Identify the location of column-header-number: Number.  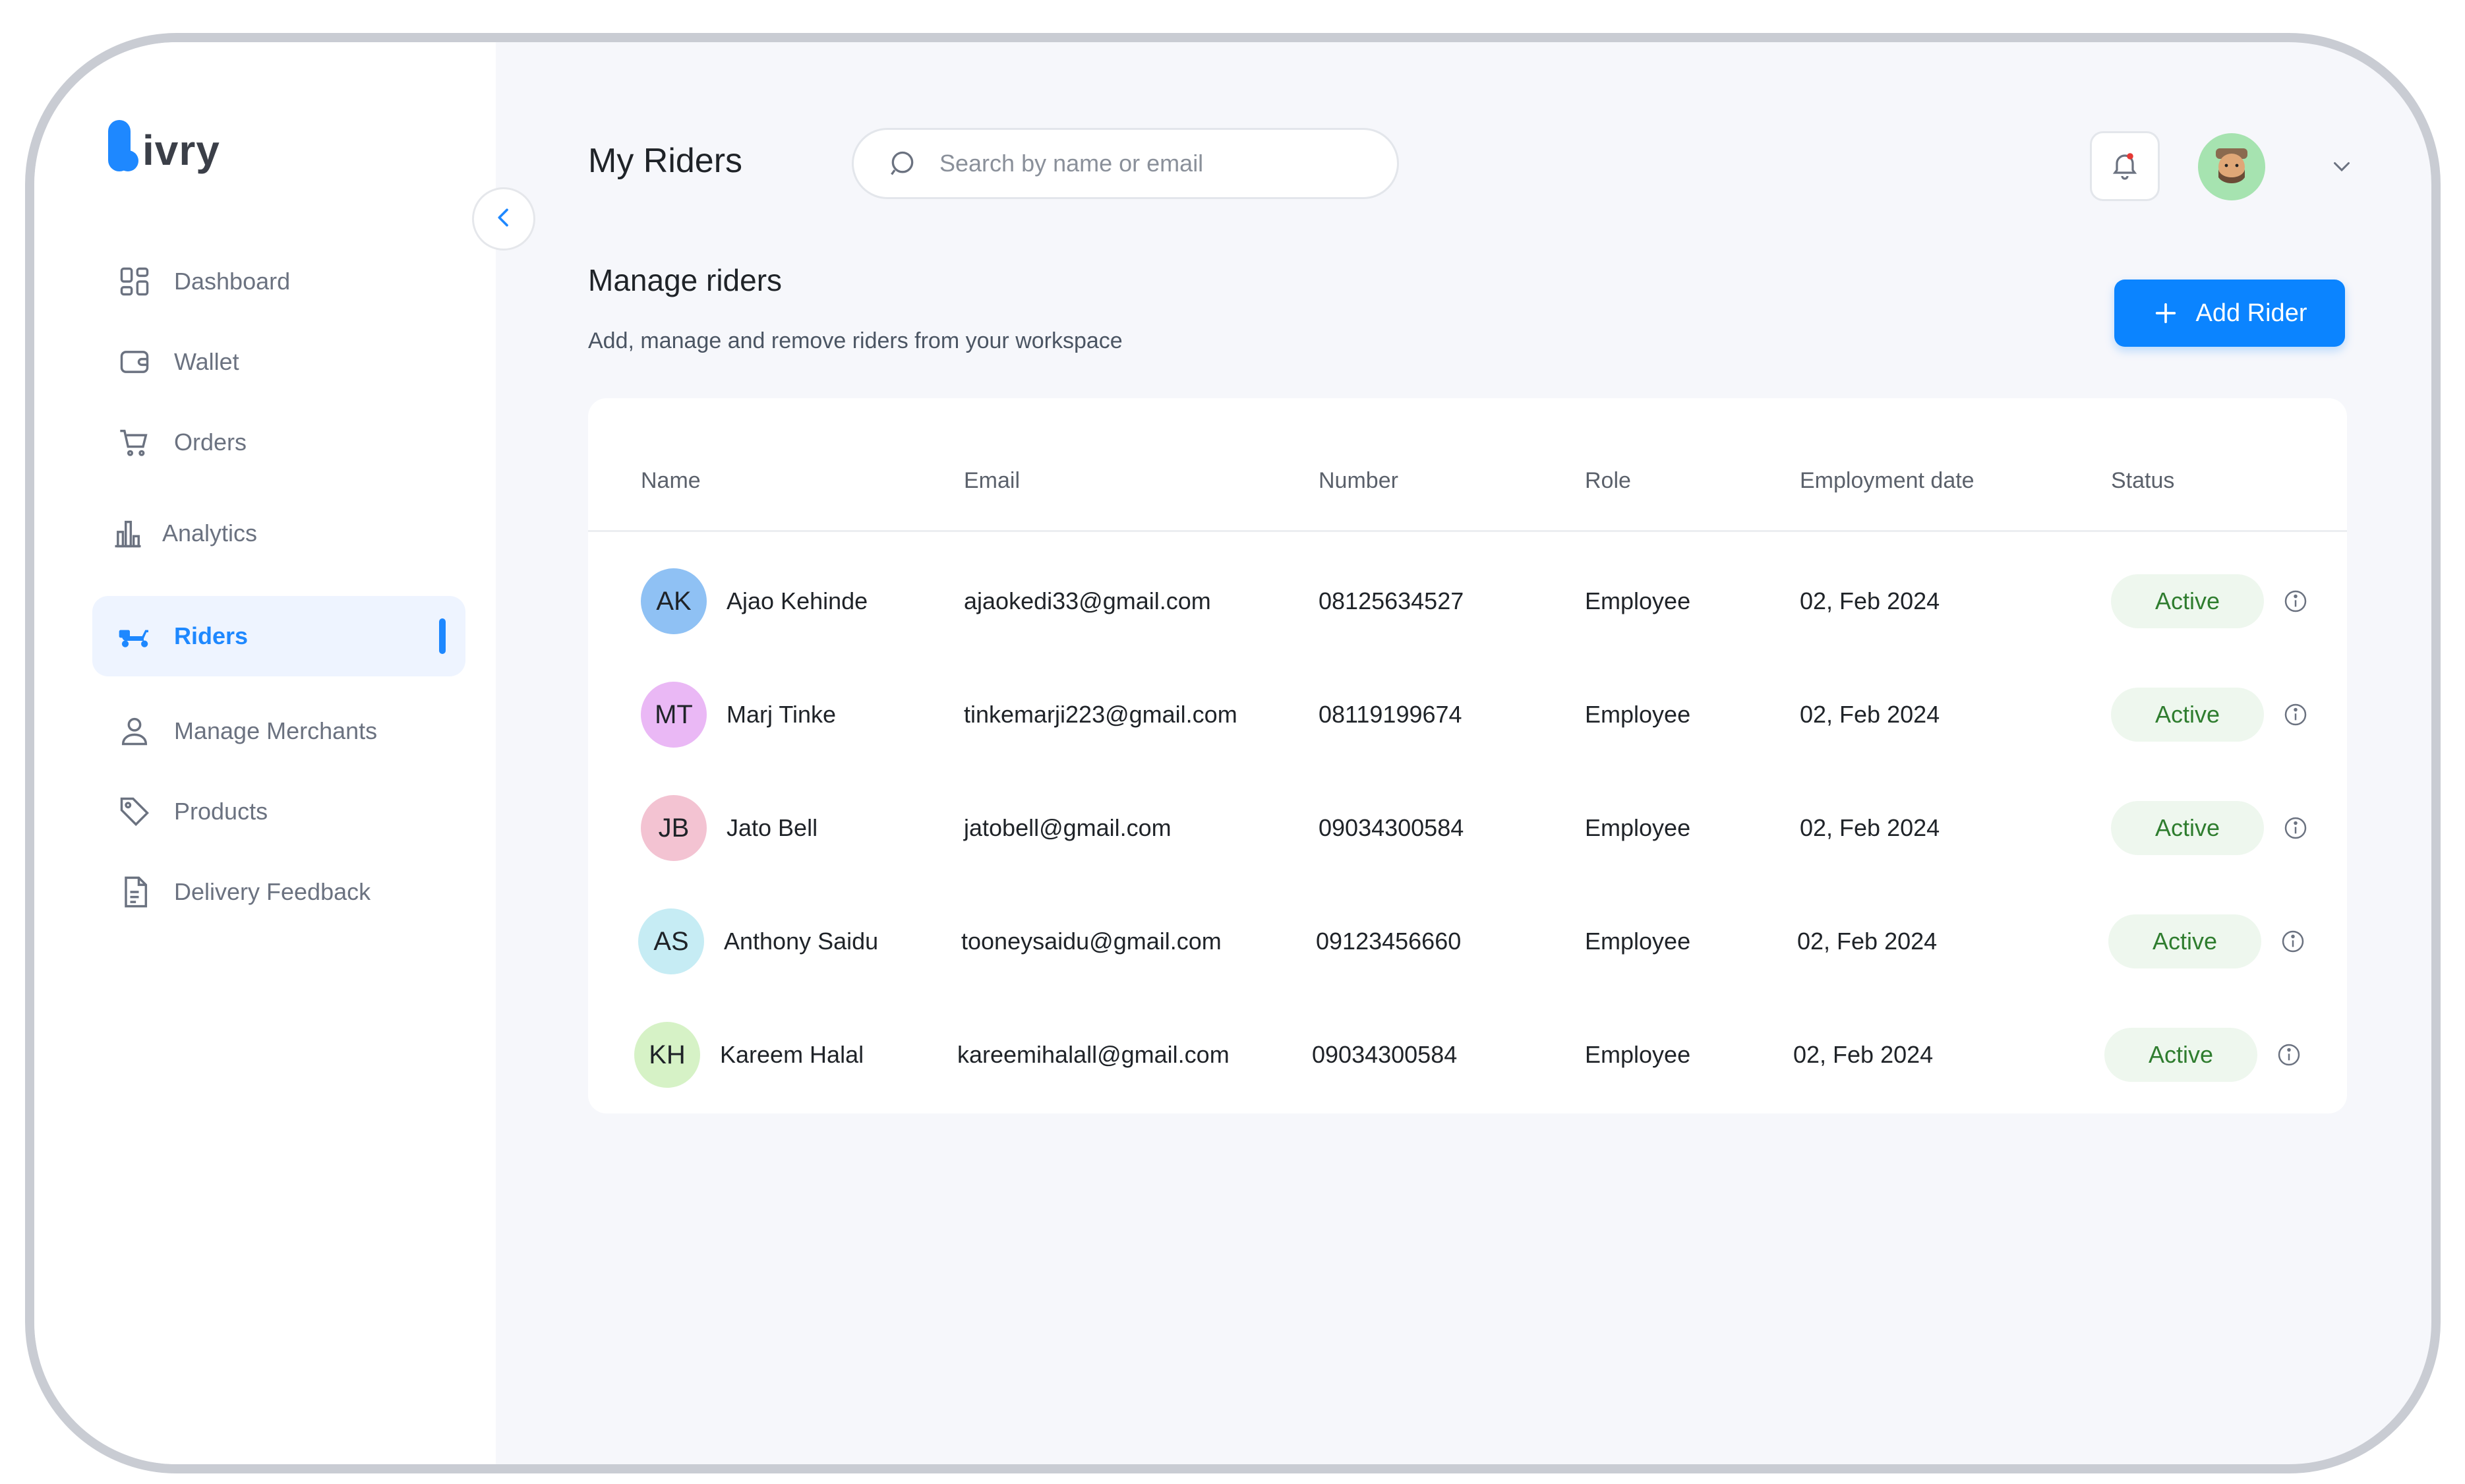
(1358, 481).